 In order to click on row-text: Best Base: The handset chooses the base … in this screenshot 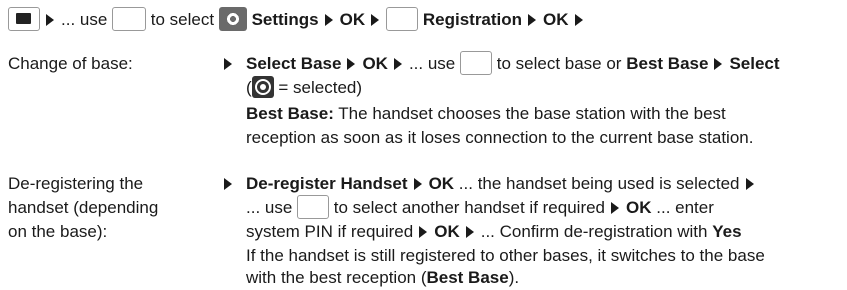, I will do `click(486, 113)`.